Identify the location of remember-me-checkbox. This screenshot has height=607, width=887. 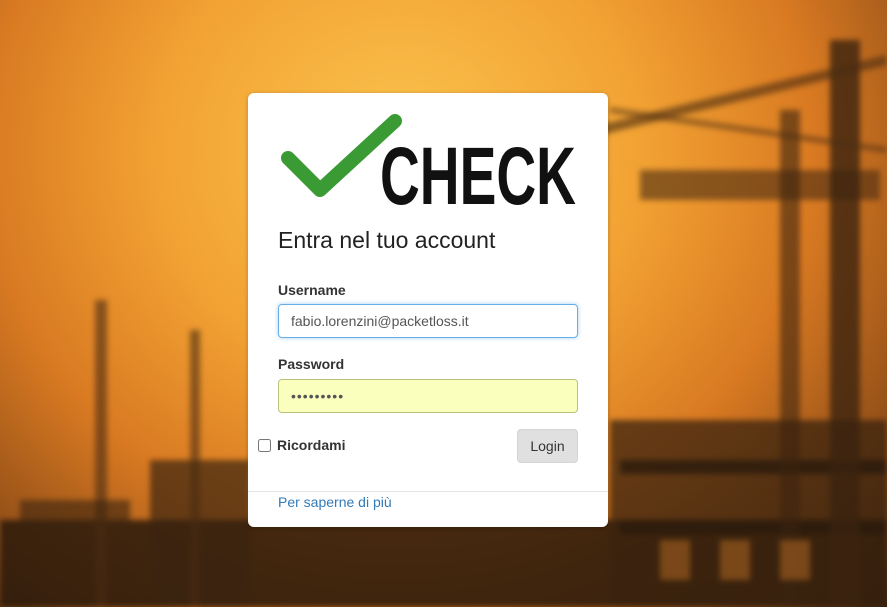
(264, 445).